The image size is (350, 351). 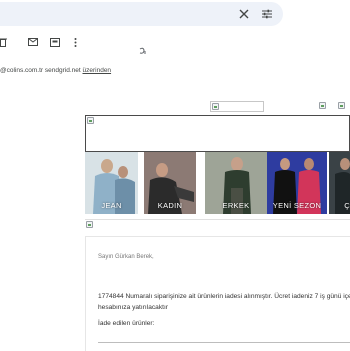 I want to click on search-options-icon, so click(x=267, y=14).